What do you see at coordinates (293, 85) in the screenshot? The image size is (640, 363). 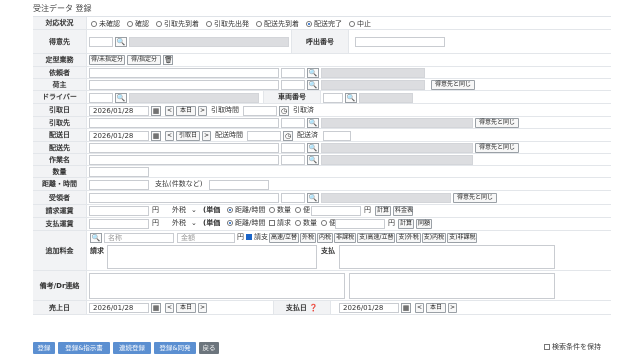 I see `shipper-code-input` at bounding box center [293, 85].